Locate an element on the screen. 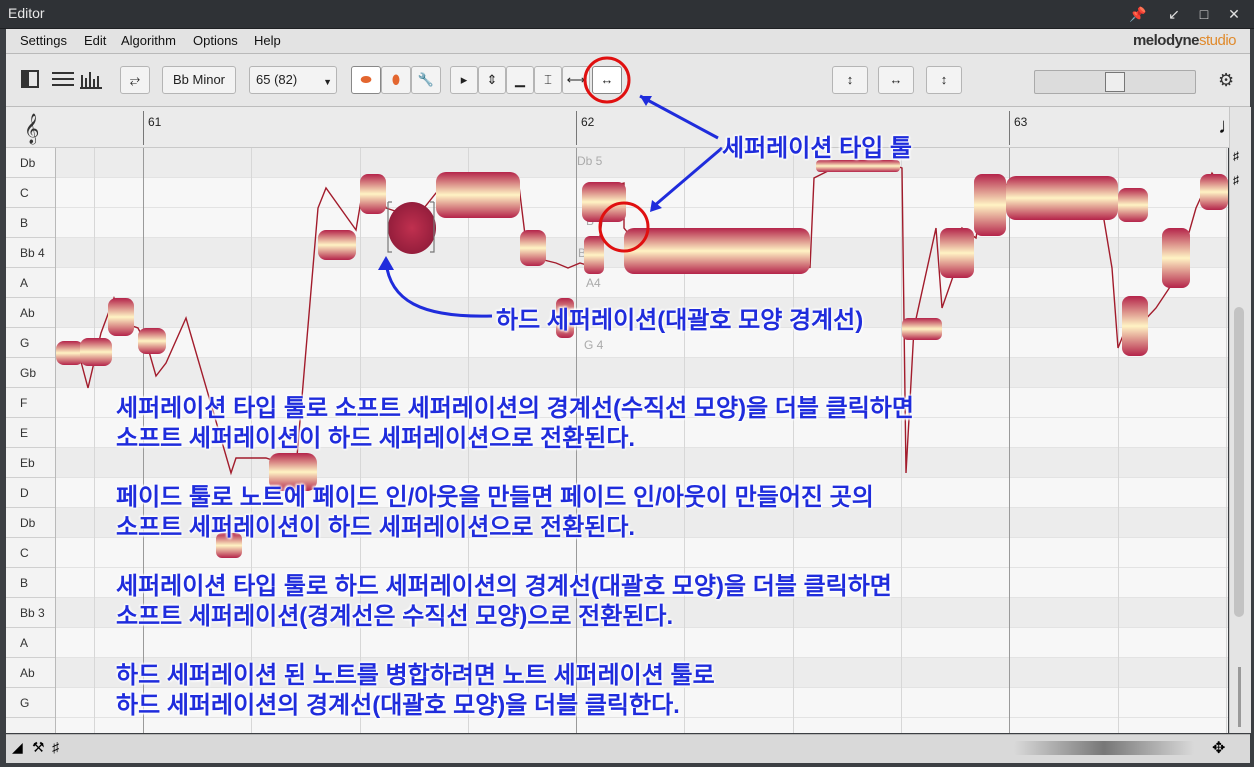 Image resolution: width=1254 pixels, height=767 pixels. description-line: 소프트 세퍼레이션(경계선은 수직선 모양)으로 전환된다. is located at coordinates (395, 616).